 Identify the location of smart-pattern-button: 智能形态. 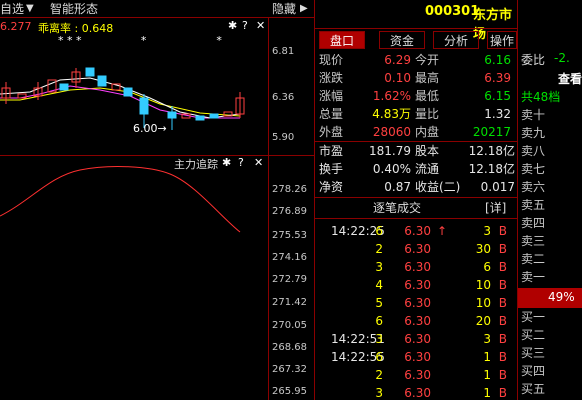
(74, 9).